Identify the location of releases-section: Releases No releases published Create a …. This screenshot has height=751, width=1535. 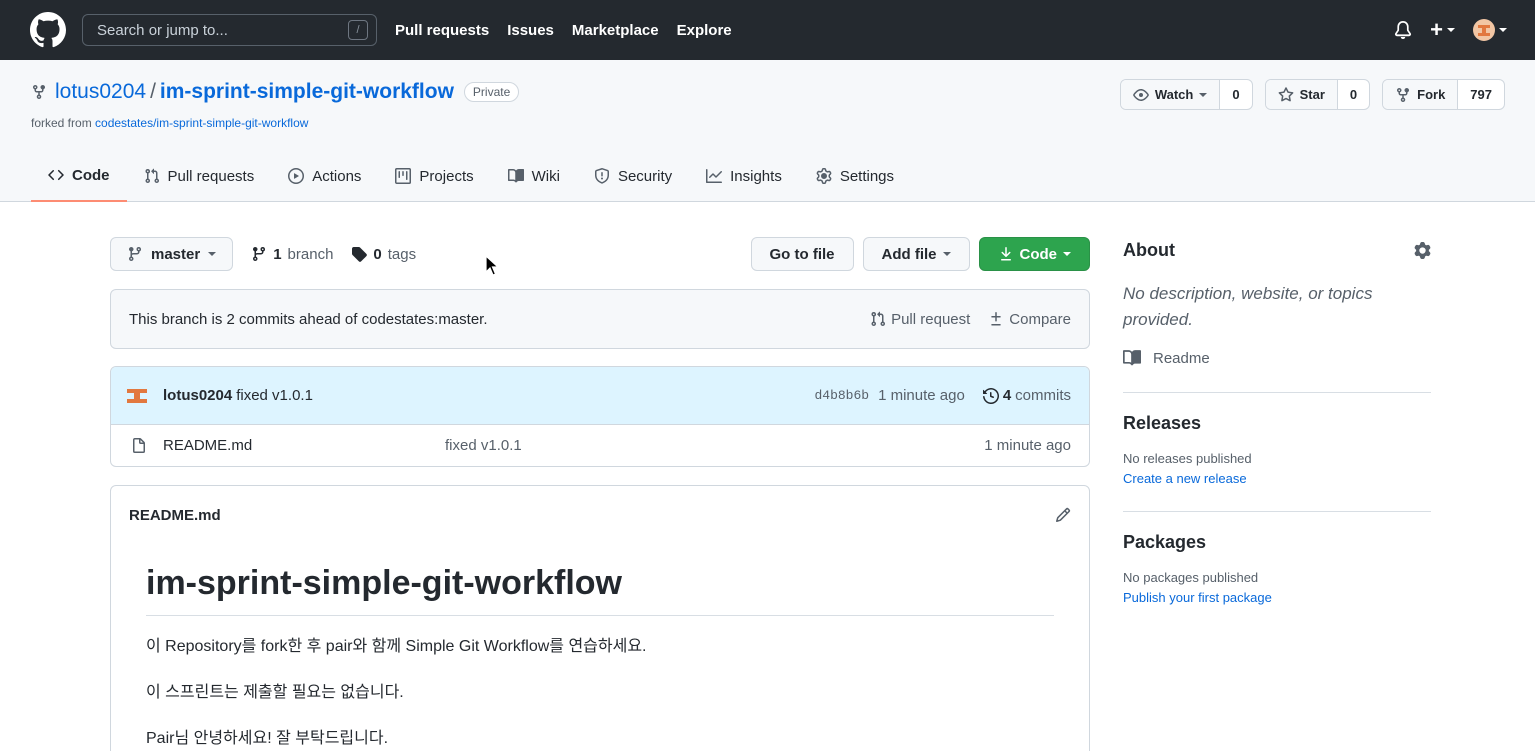
(1277, 449).